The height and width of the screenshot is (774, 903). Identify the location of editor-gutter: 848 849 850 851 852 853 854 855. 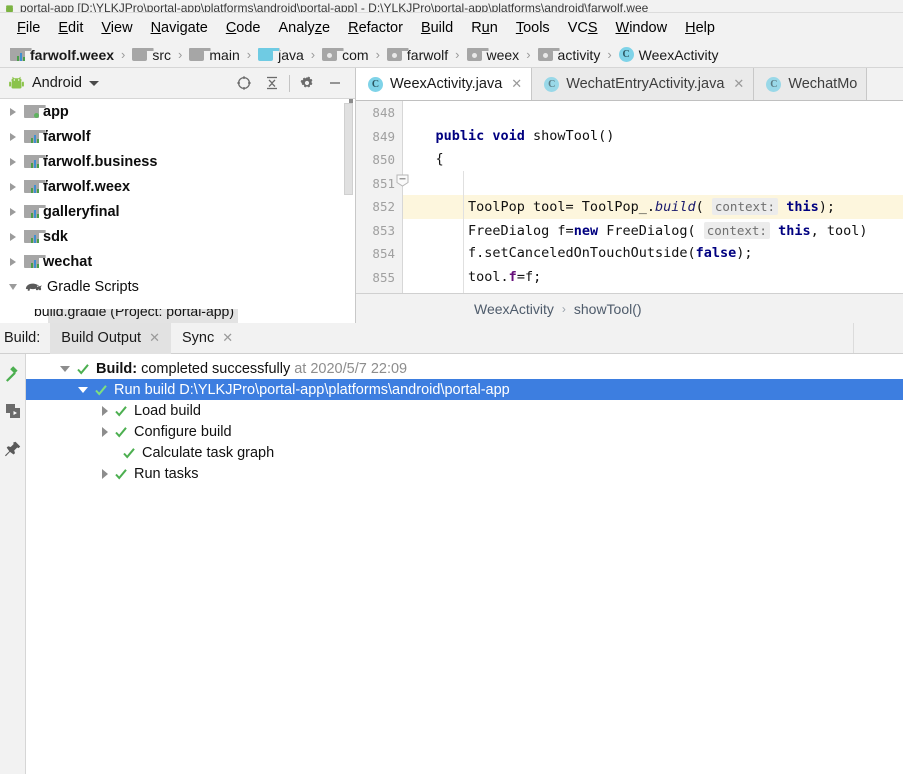
(382, 197).